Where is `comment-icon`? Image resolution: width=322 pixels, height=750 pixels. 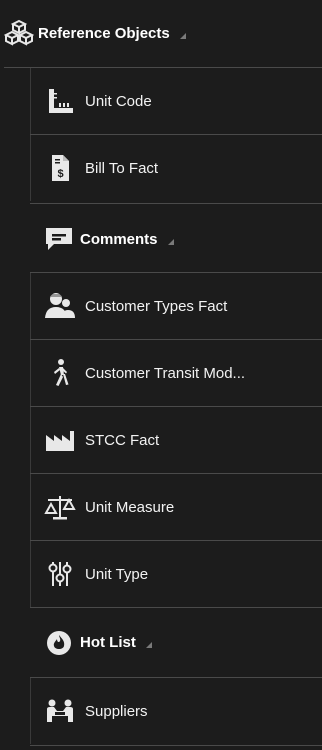 comment-icon is located at coordinates (59, 239).